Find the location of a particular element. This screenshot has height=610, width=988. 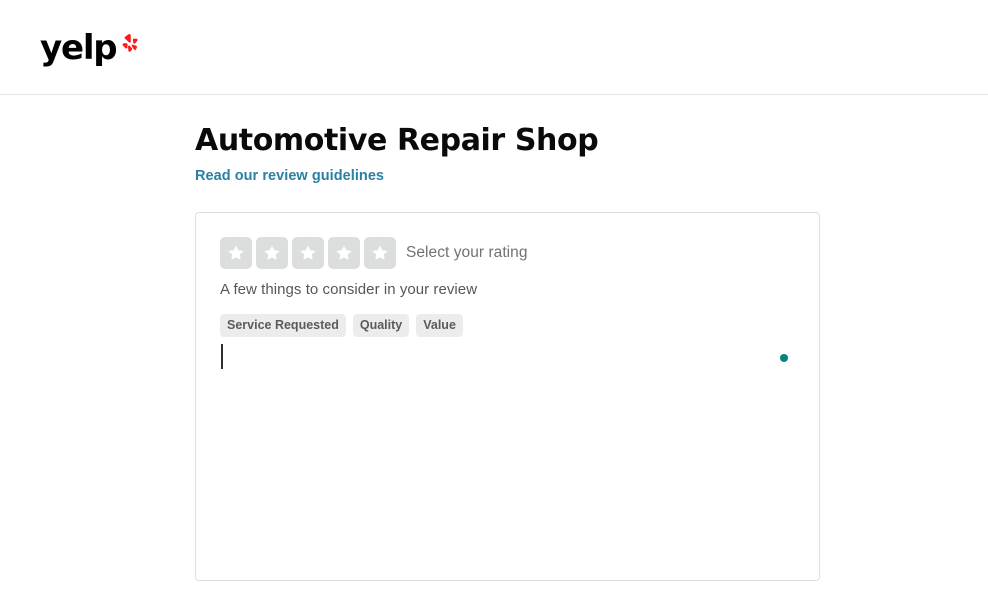

suggestion-chip-row: Service Requested Quality Value is located at coordinates (341, 325).